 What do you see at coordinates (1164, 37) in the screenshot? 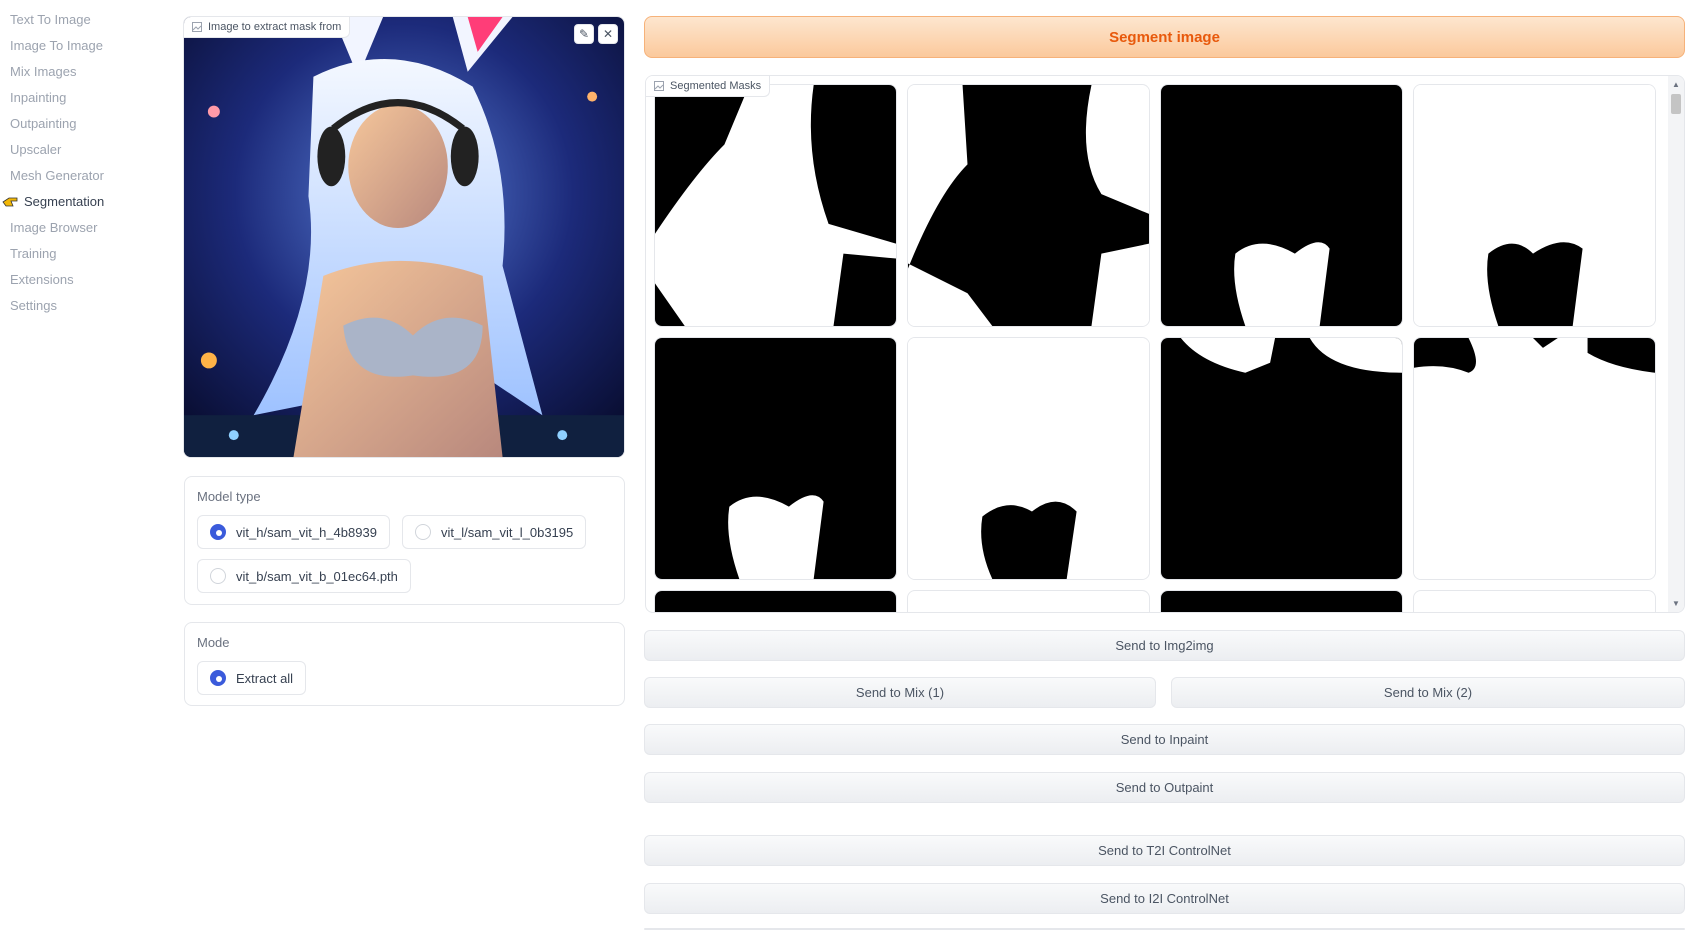
I see `segment-image-button: Segment image` at bounding box center [1164, 37].